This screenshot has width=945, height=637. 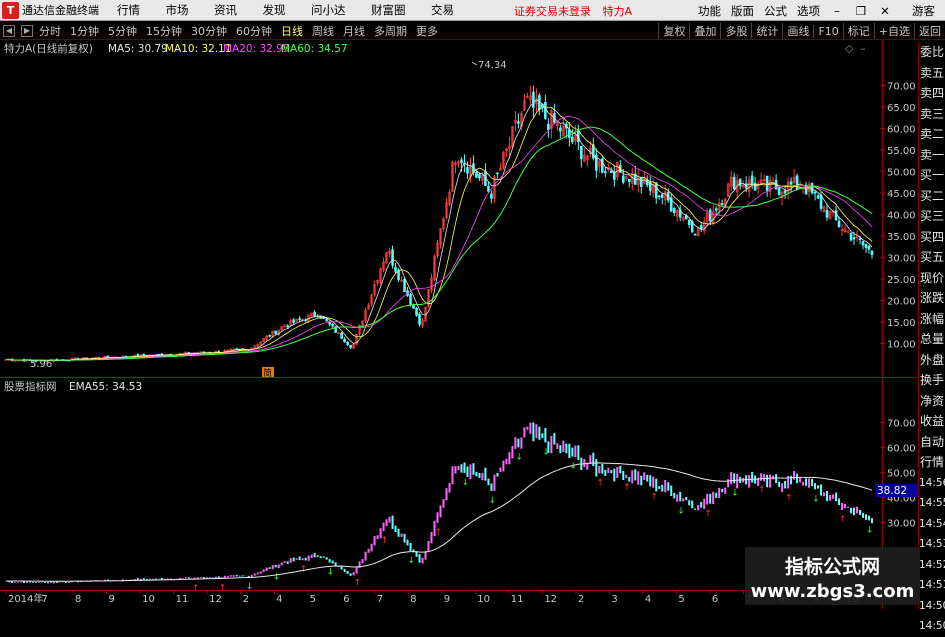 I want to click on prev-arrow-icon: ◀, so click(x=9, y=30).